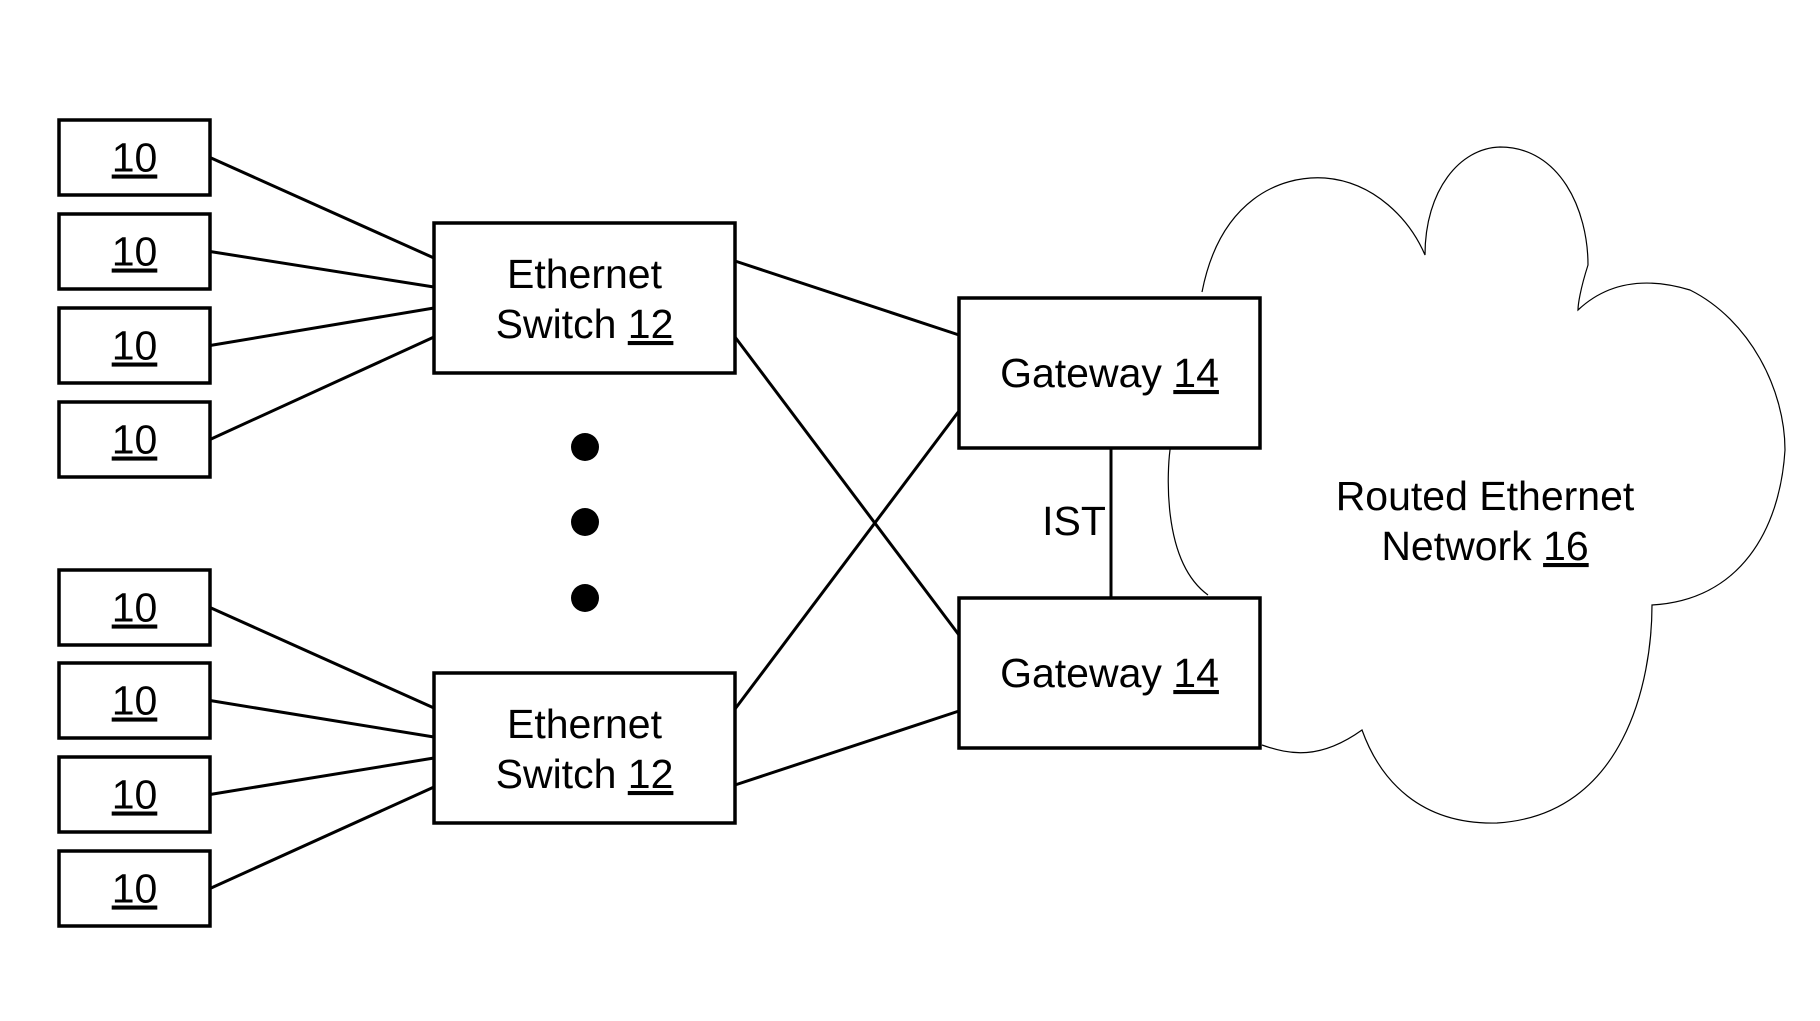 The image size is (1820, 1021). I want to click on cloud-label-text: Network, so click(1462, 546).